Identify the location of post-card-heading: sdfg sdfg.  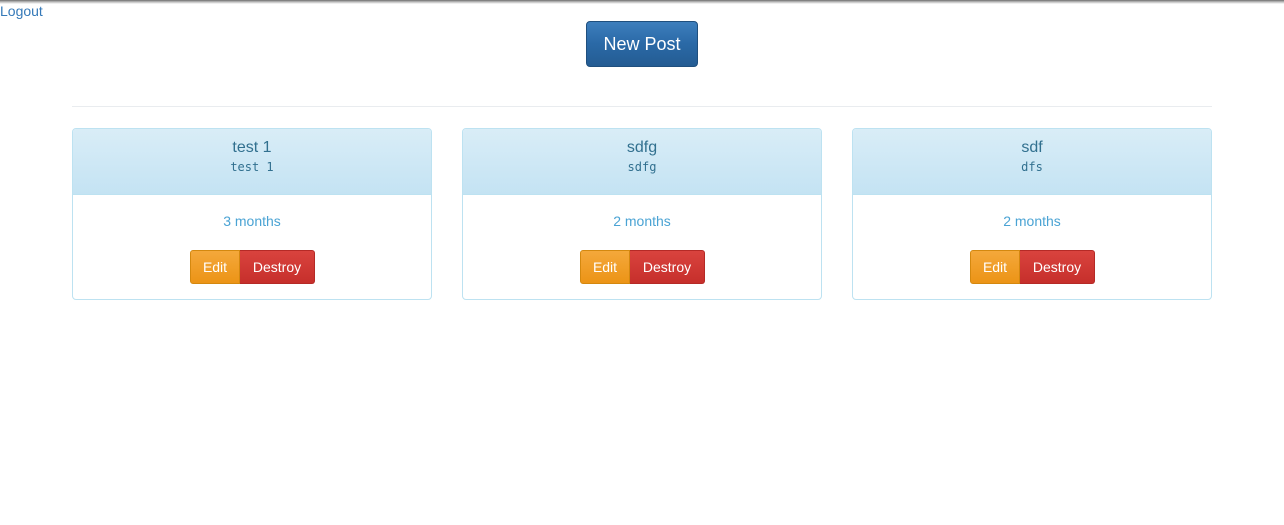
(642, 162).